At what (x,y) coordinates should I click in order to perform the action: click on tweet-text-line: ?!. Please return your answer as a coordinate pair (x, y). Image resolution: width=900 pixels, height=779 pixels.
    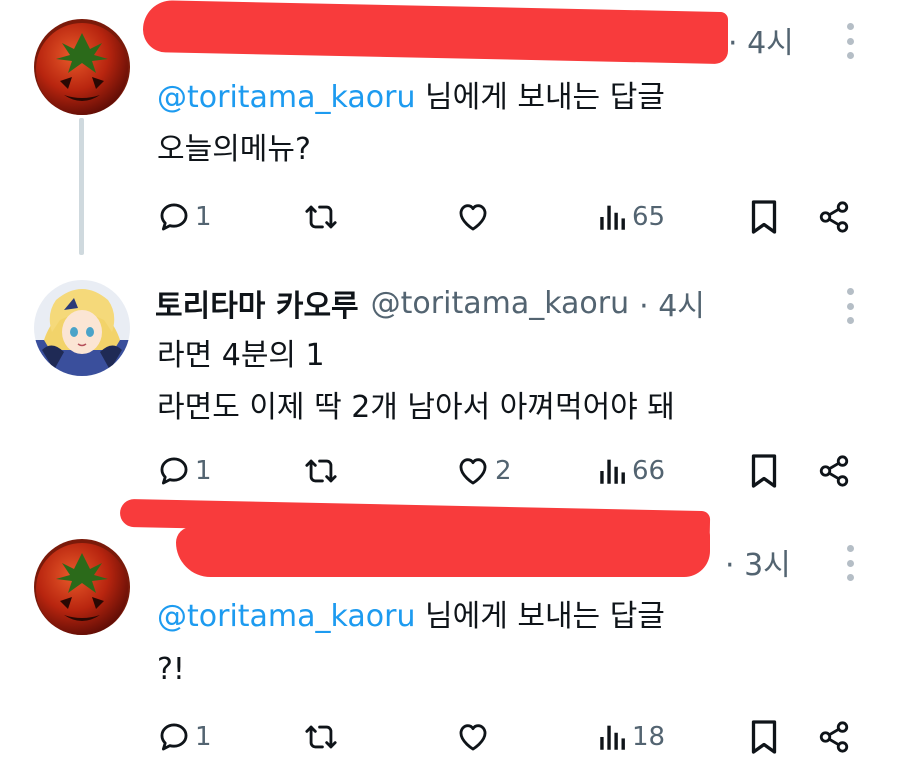
    Looking at the image, I should click on (171, 669).